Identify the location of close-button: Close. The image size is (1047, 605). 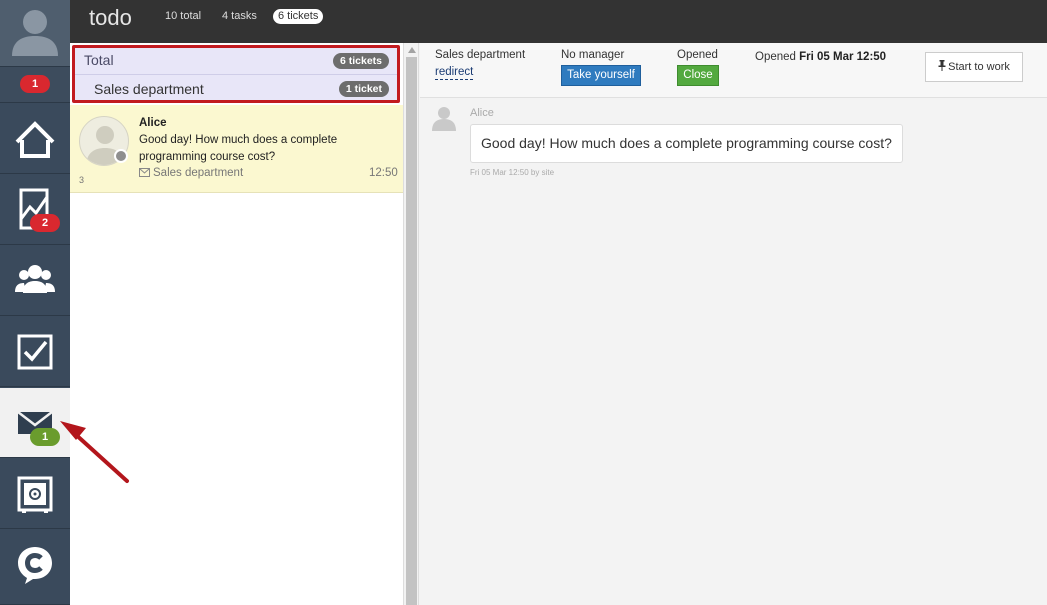
(698, 75).